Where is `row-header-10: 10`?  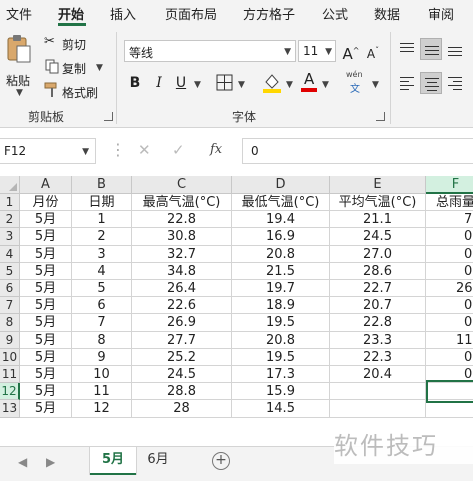
row-header-10: 10 is located at coordinates (10, 357).